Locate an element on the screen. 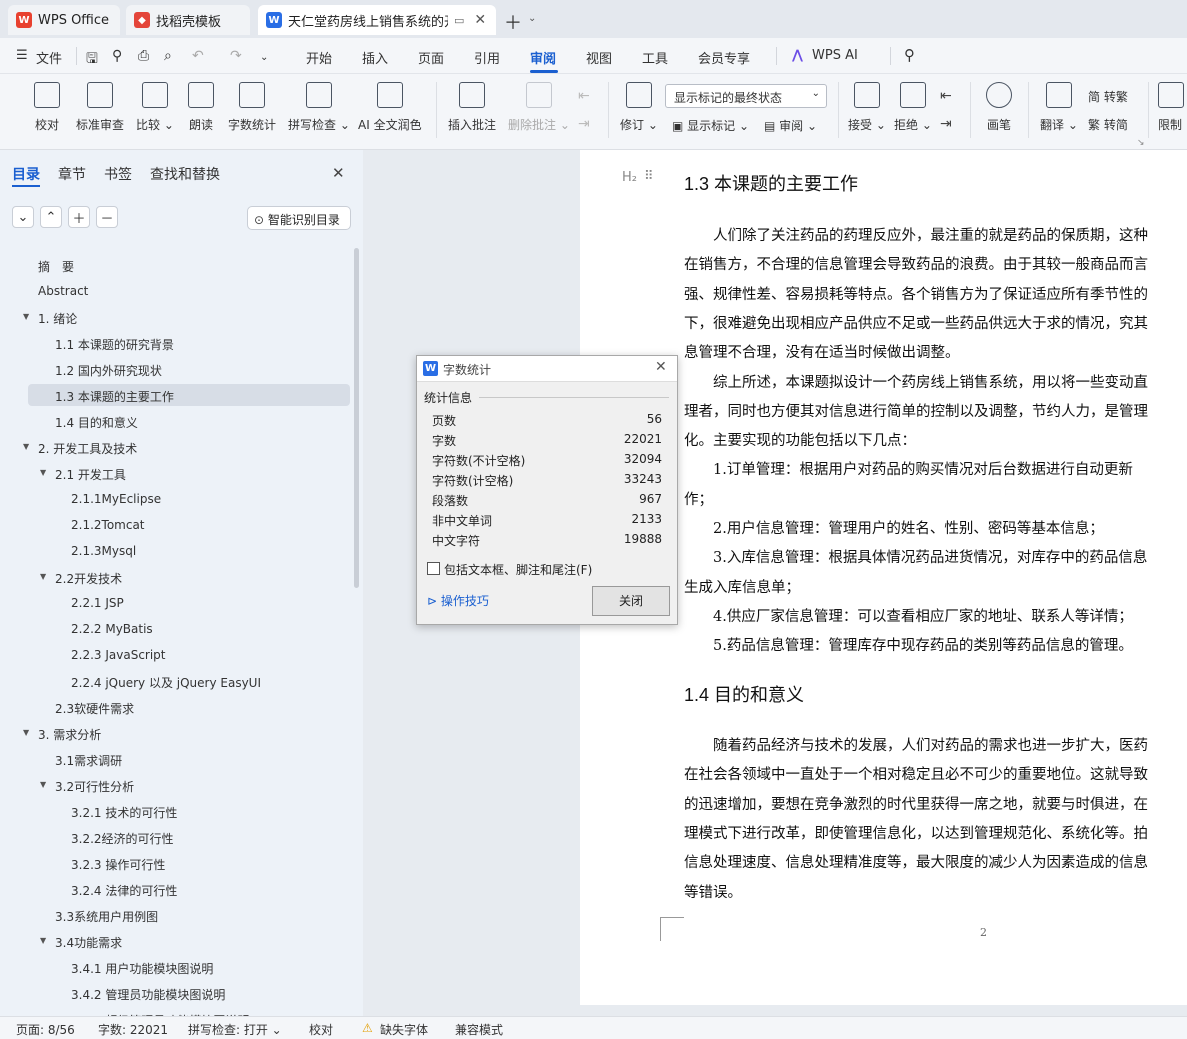 This screenshot has width=1187, height=1039. toc-item: 1.1 本课题的研究背景 is located at coordinates (114, 344).